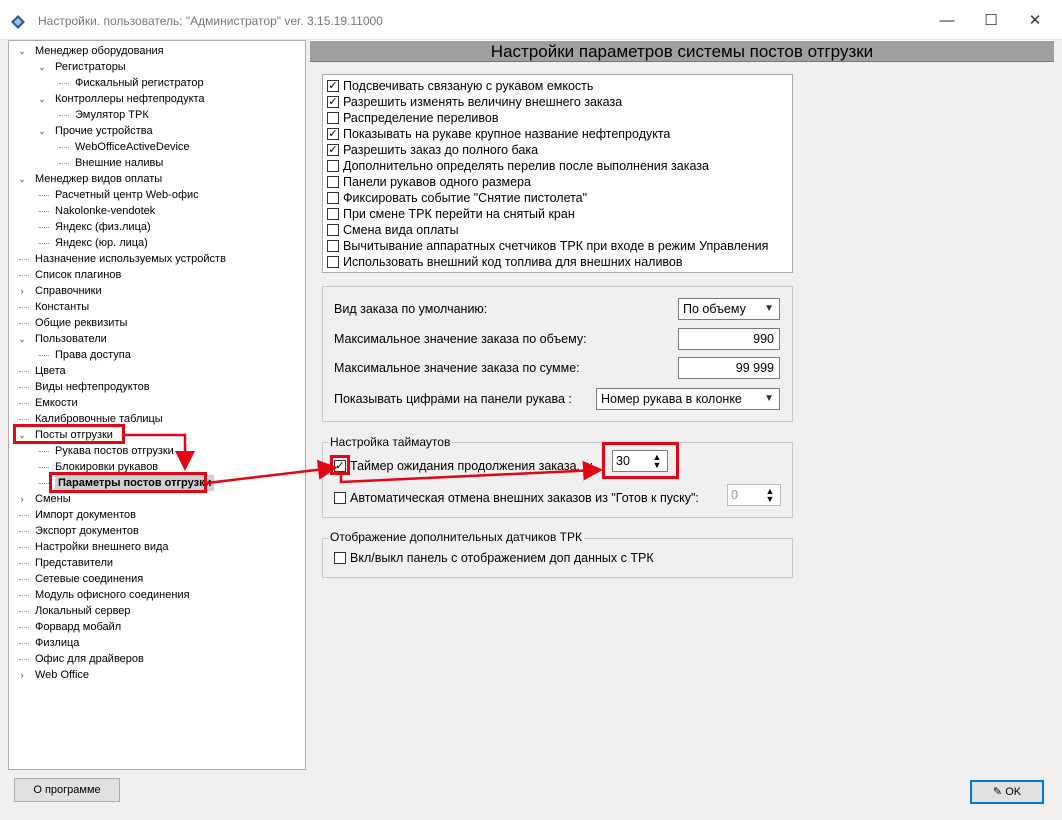  Describe the element at coordinates (471, 472) in the screenshot. I see `arrow-spinner` at that location.